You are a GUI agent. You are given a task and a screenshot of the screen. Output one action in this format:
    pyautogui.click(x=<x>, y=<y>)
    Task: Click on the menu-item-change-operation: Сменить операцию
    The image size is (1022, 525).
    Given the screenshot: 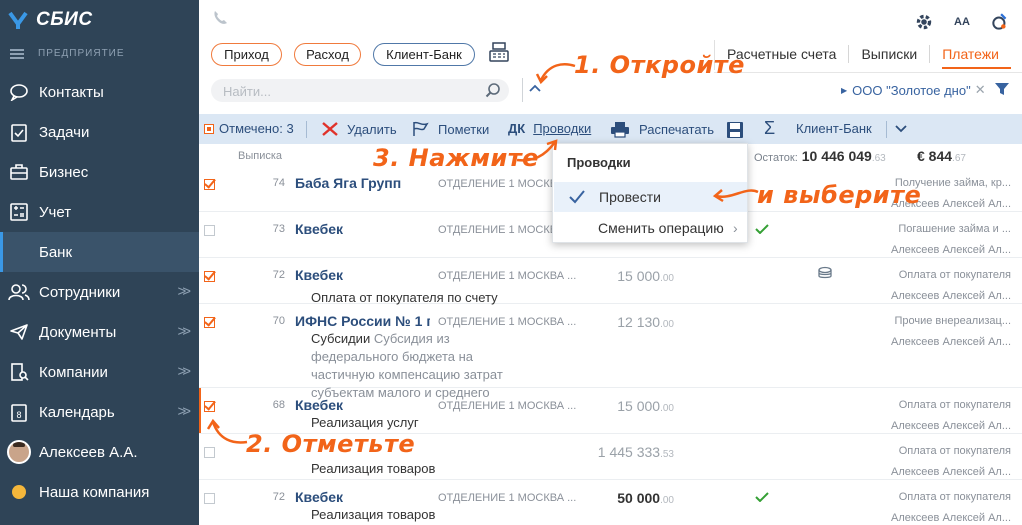 What is the action you would take?
    pyautogui.click(x=661, y=228)
    